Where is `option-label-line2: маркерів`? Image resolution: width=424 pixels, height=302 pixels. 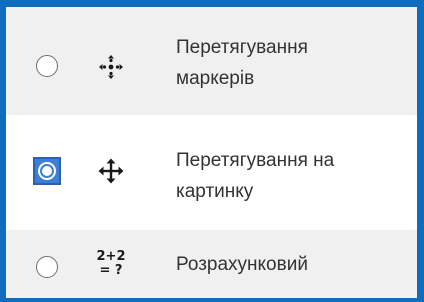
option-label-line2: маркерів is located at coordinates (215, 78).